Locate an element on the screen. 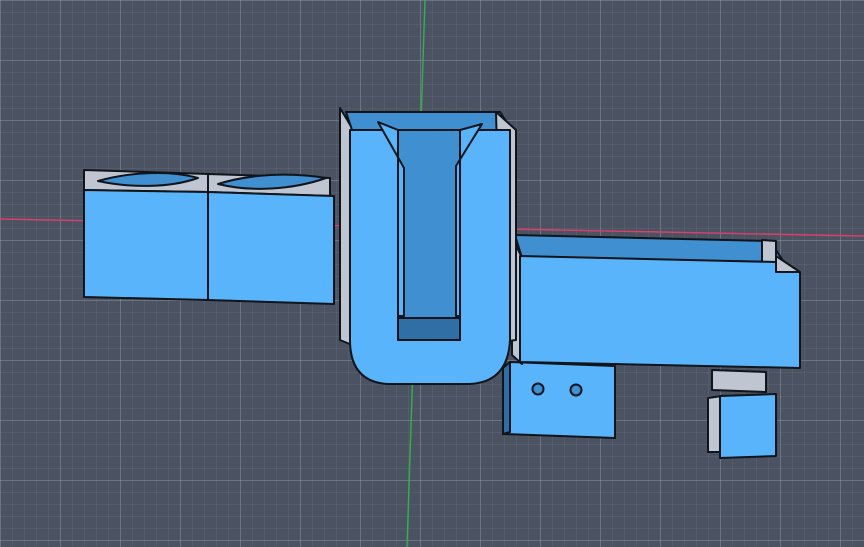 This screenshot has height=547, width=864. screw-hole-left is located at coordinates (538, 389).